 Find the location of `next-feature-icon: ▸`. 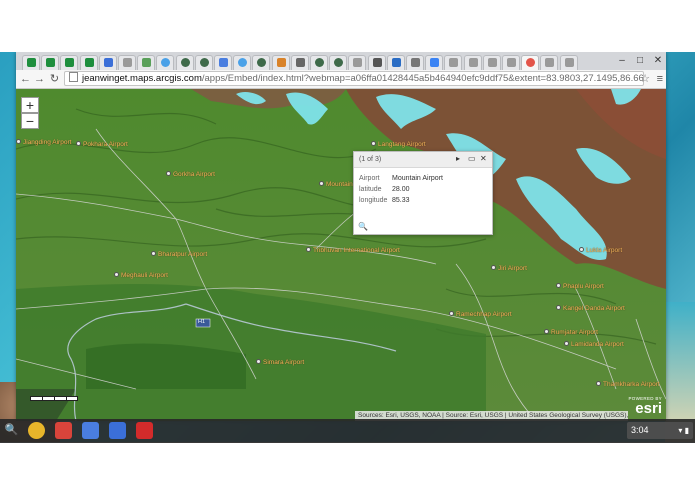

next-feature-icon: ▸ is located at coordinates (458, 158).